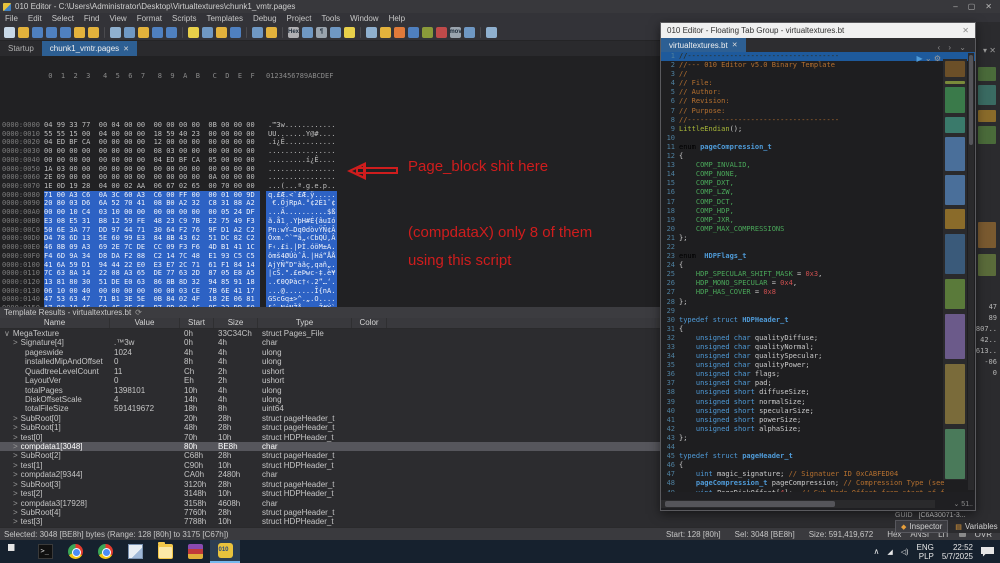  What do you see at coordinates (928, 58) in the screenshot?
I see `run-options-icon: ⌄` at bounding box center [928, 58].